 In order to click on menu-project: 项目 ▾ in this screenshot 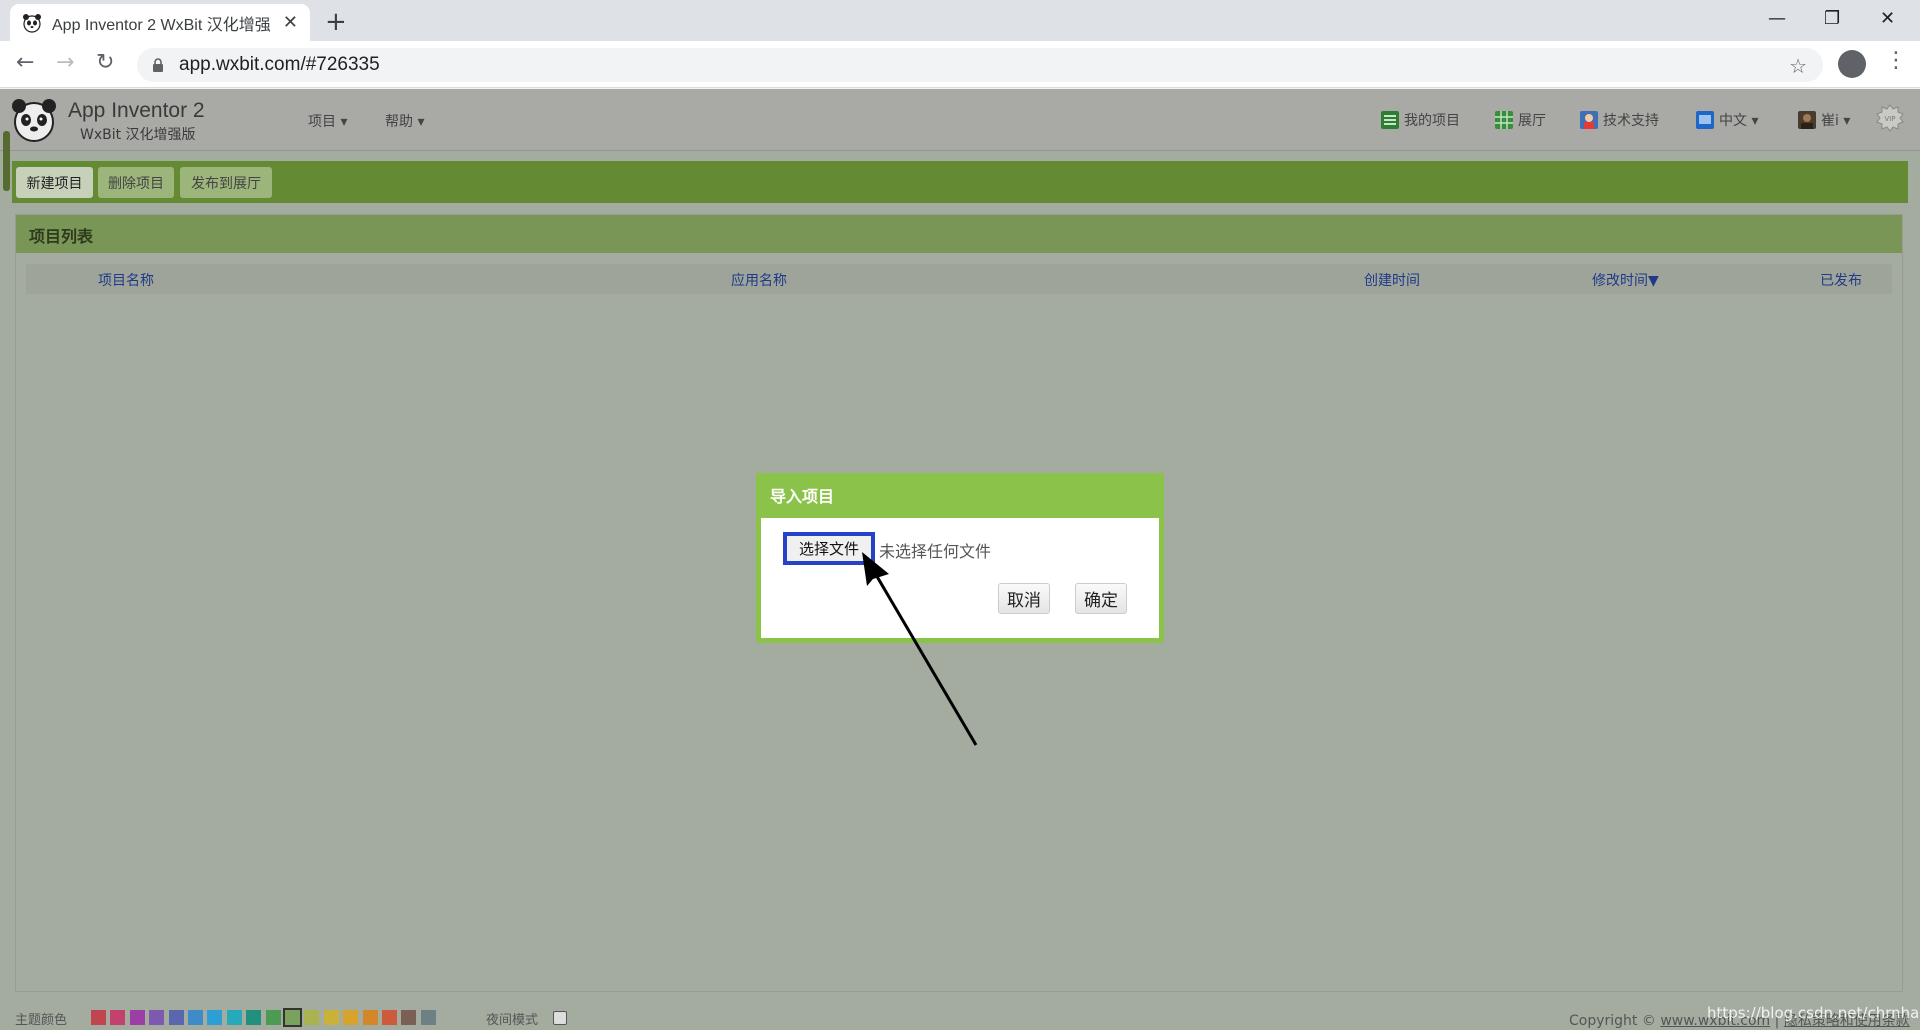, I will do `click(327, 121)`.